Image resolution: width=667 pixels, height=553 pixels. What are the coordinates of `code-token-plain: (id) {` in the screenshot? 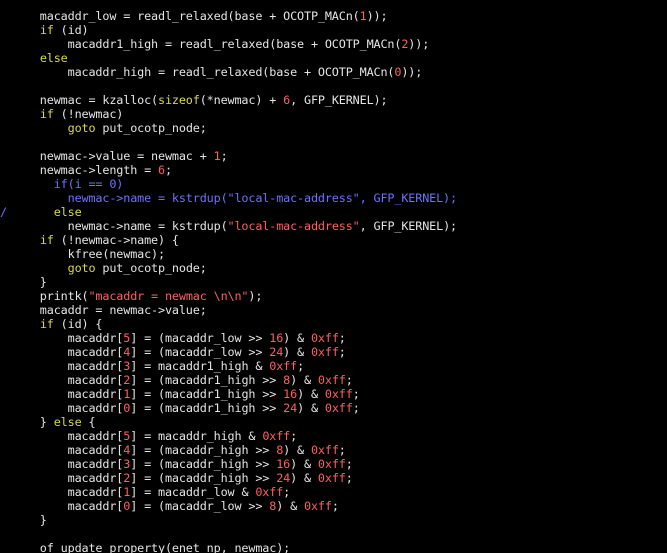 It's located at (78, 324).